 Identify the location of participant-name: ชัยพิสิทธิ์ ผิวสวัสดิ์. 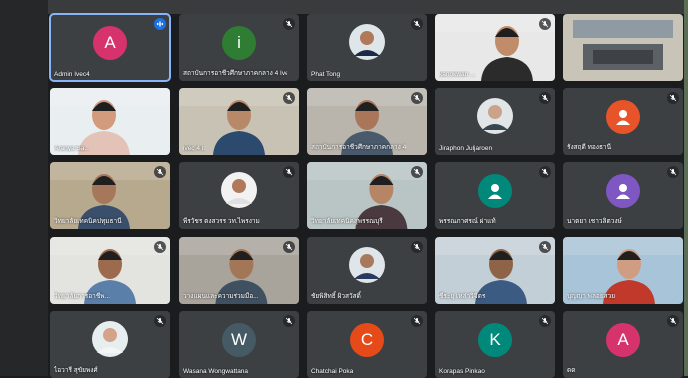
(336, 296).